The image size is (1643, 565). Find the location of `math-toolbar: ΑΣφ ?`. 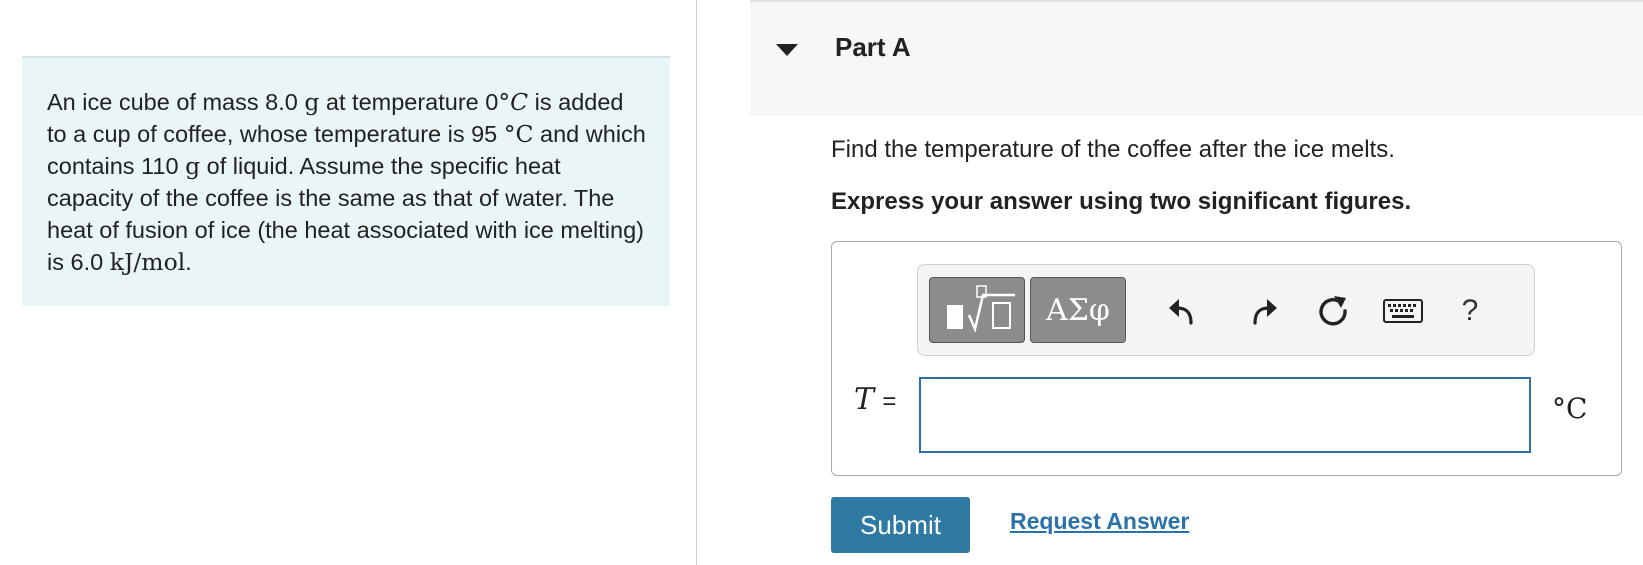

math-toolbar: ΑΣφ ? is located at coordinates (1226, 310).